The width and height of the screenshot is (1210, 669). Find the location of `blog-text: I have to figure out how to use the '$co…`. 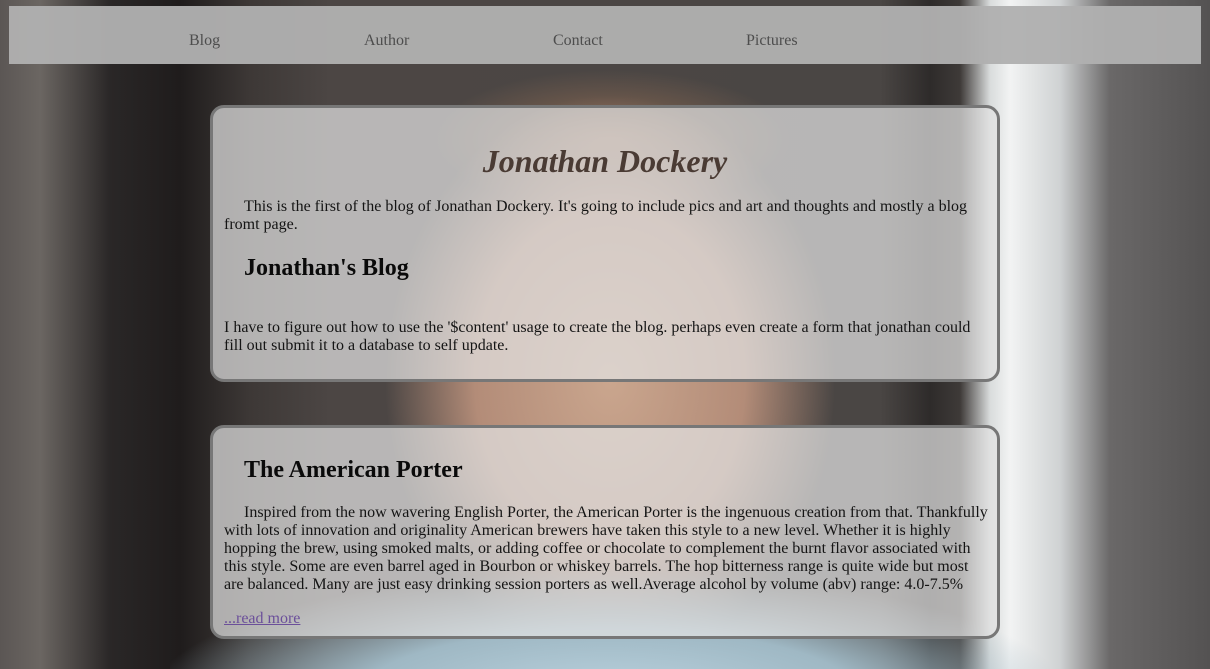

blog-text: I have to figure out how to use the '$co… is located at coordinates (597, 336).